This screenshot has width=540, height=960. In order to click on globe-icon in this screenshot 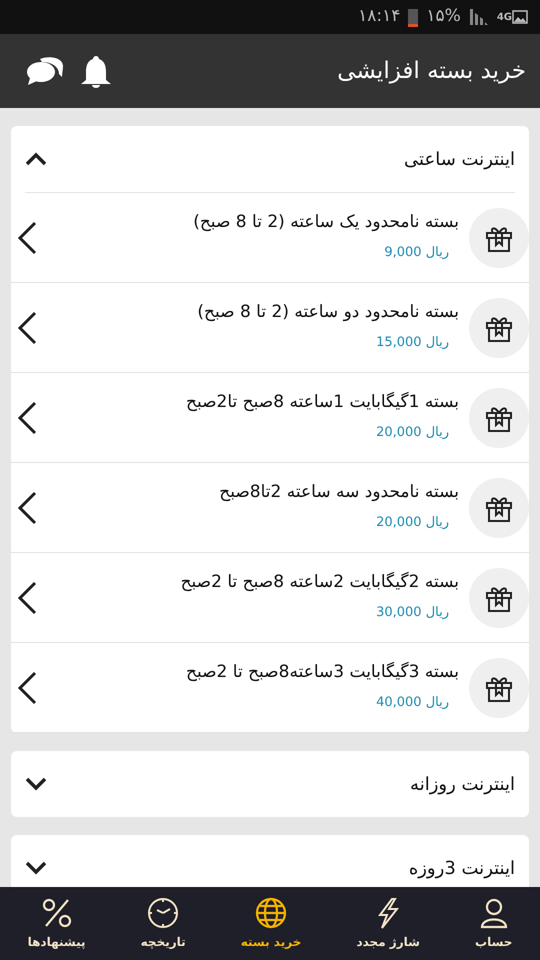, I will do `click(271, 912)`.